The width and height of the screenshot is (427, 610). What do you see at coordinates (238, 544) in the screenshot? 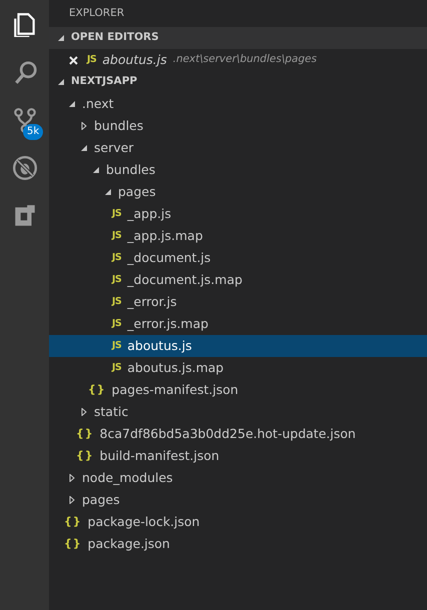
I see `tree-item: {} package.json` at bounding box center [238, 544].